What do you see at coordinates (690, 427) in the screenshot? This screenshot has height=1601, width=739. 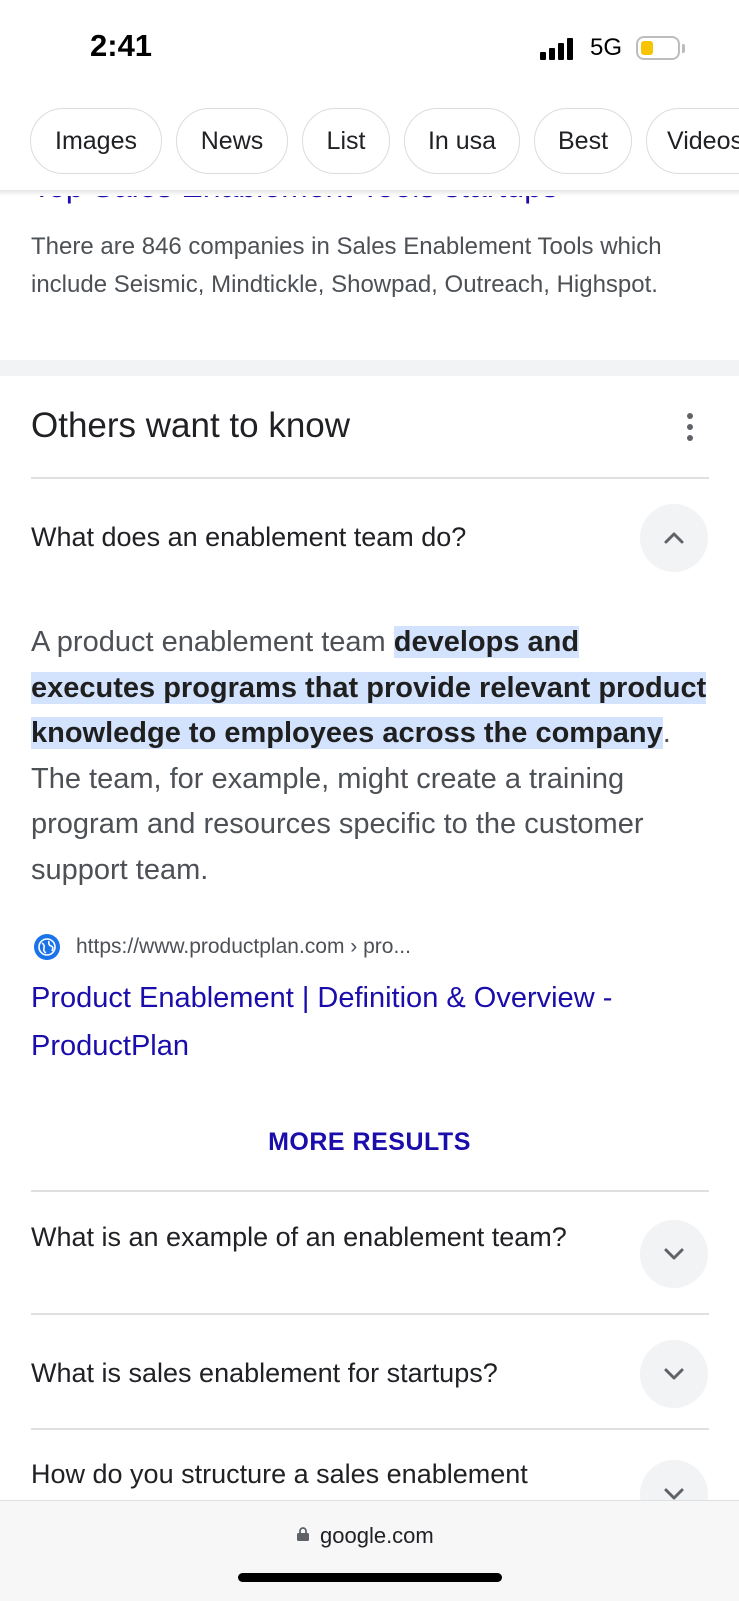 I see `more-options-icon` at bounding box center [690, 427].